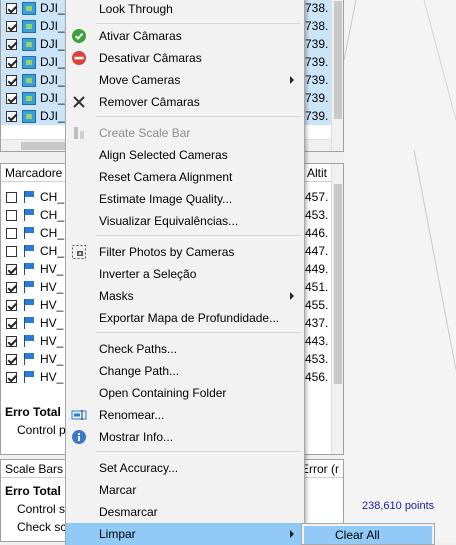 The width and height of the screenshot is (456, 545). I want to click on marker-value: 446., so click(317, 233).